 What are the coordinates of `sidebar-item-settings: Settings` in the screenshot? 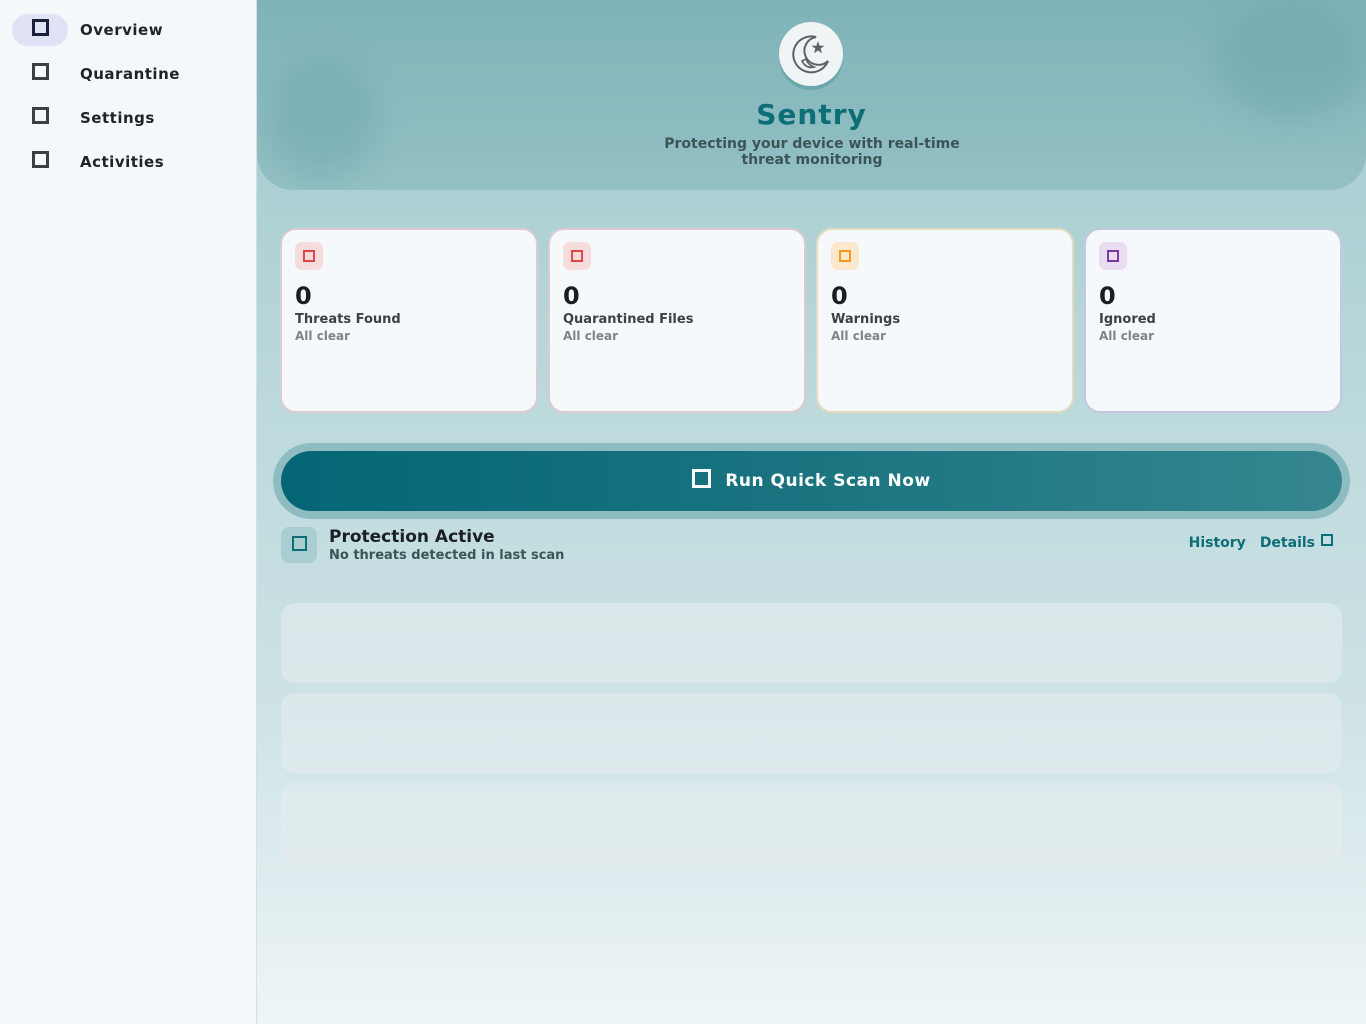 It's located at (127, 118).